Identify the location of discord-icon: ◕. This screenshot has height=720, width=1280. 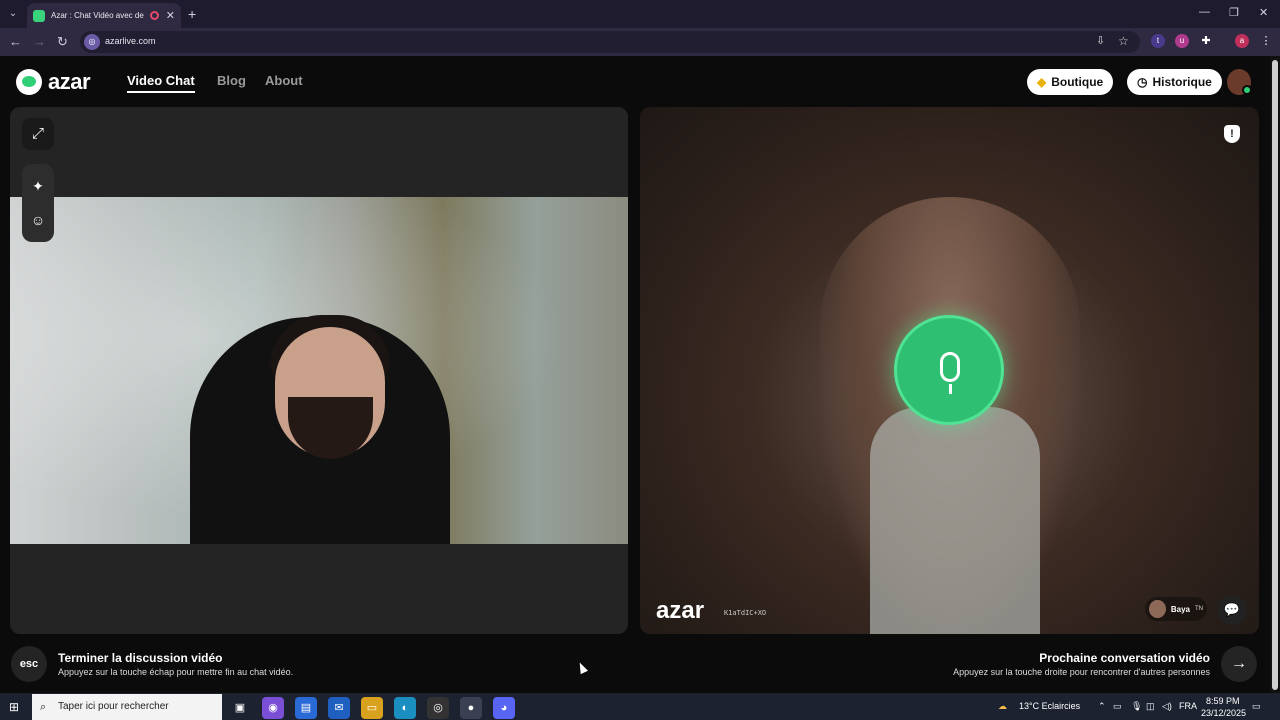
(504, 708).